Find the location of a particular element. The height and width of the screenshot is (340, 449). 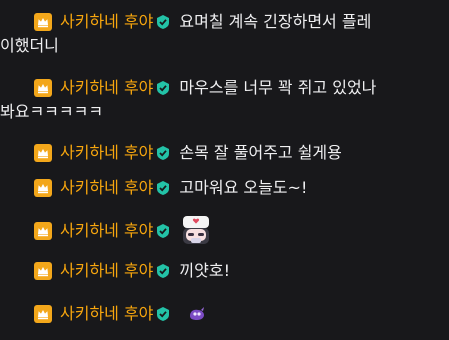

message-text-continued: 이했더니 is located at coordinates (29, 45).